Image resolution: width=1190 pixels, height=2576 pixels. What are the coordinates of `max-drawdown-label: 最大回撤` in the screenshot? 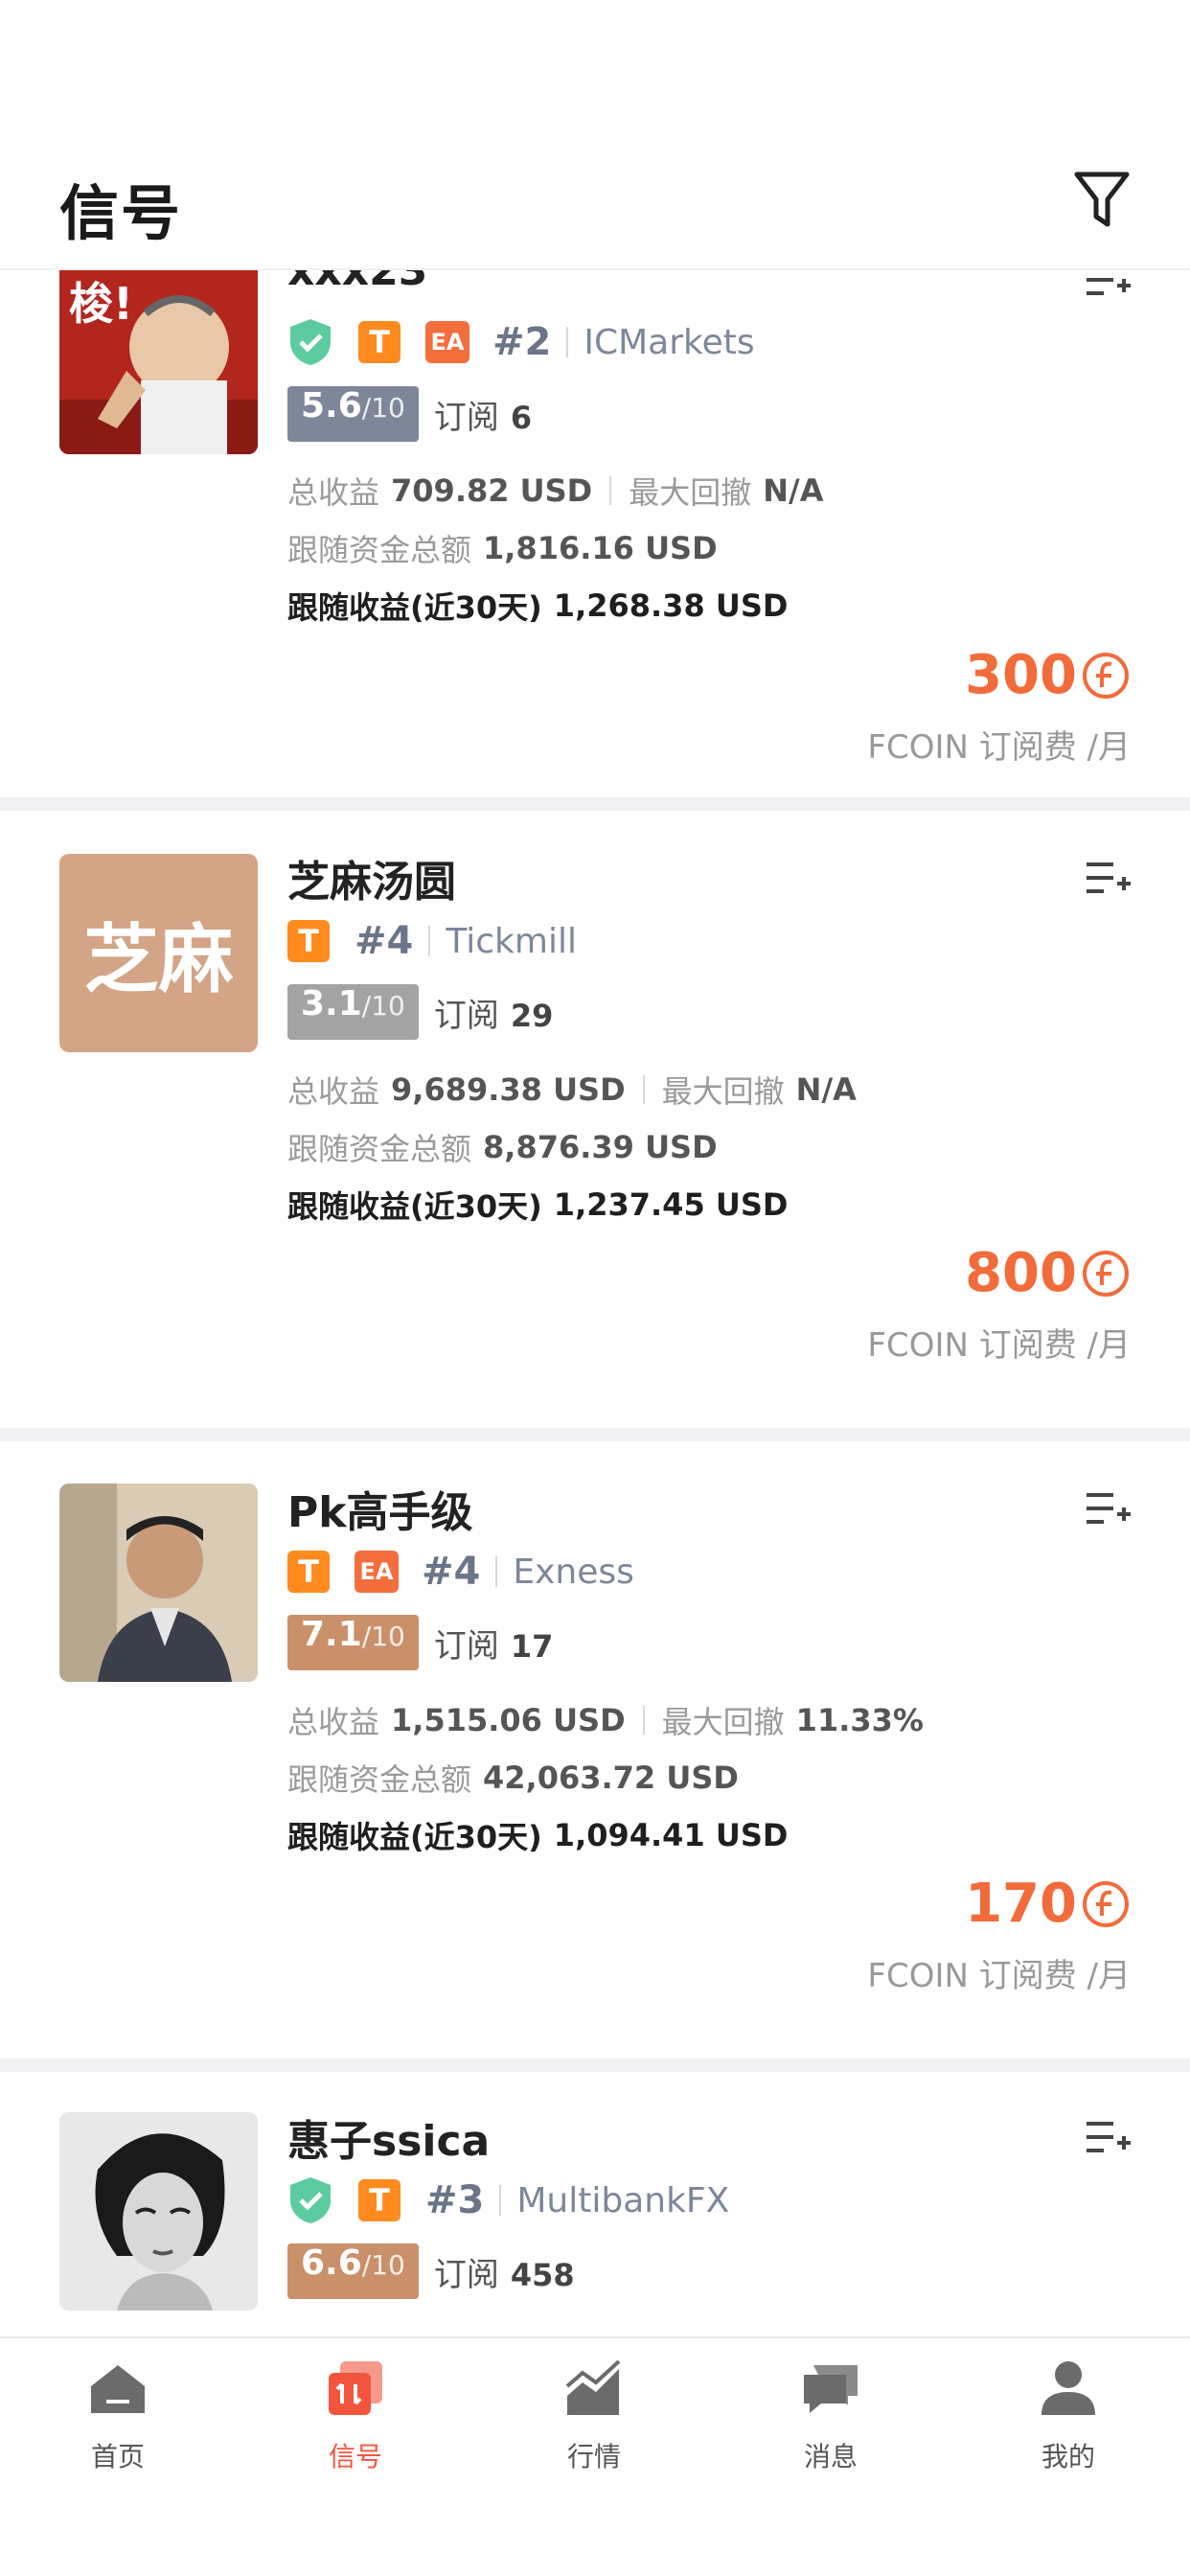 It's located at (723, 1722).